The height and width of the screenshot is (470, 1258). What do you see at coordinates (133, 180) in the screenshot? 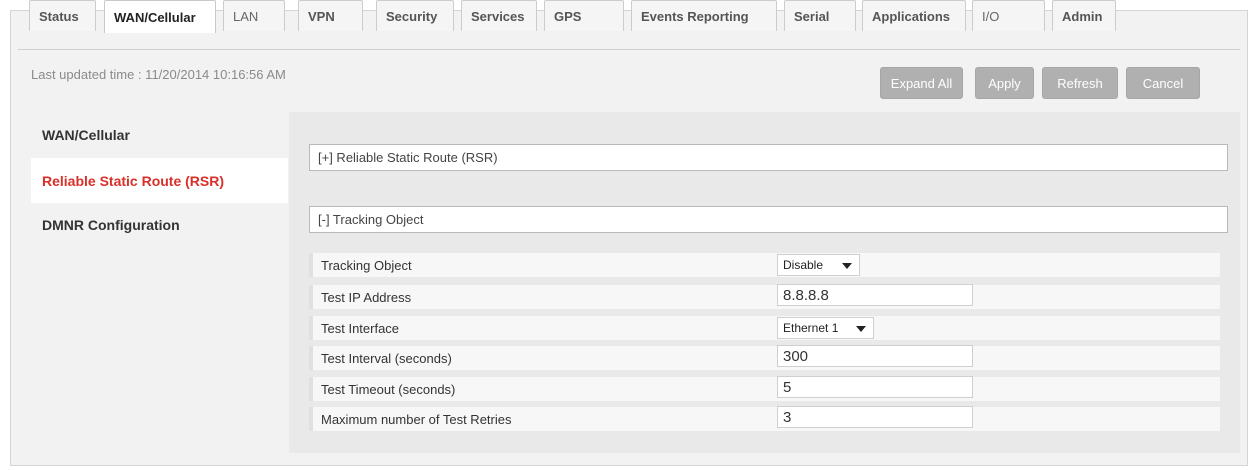
I see `sidebar-item-label: Reliable Static Route (RSR)` at bounding box center [133, 180].